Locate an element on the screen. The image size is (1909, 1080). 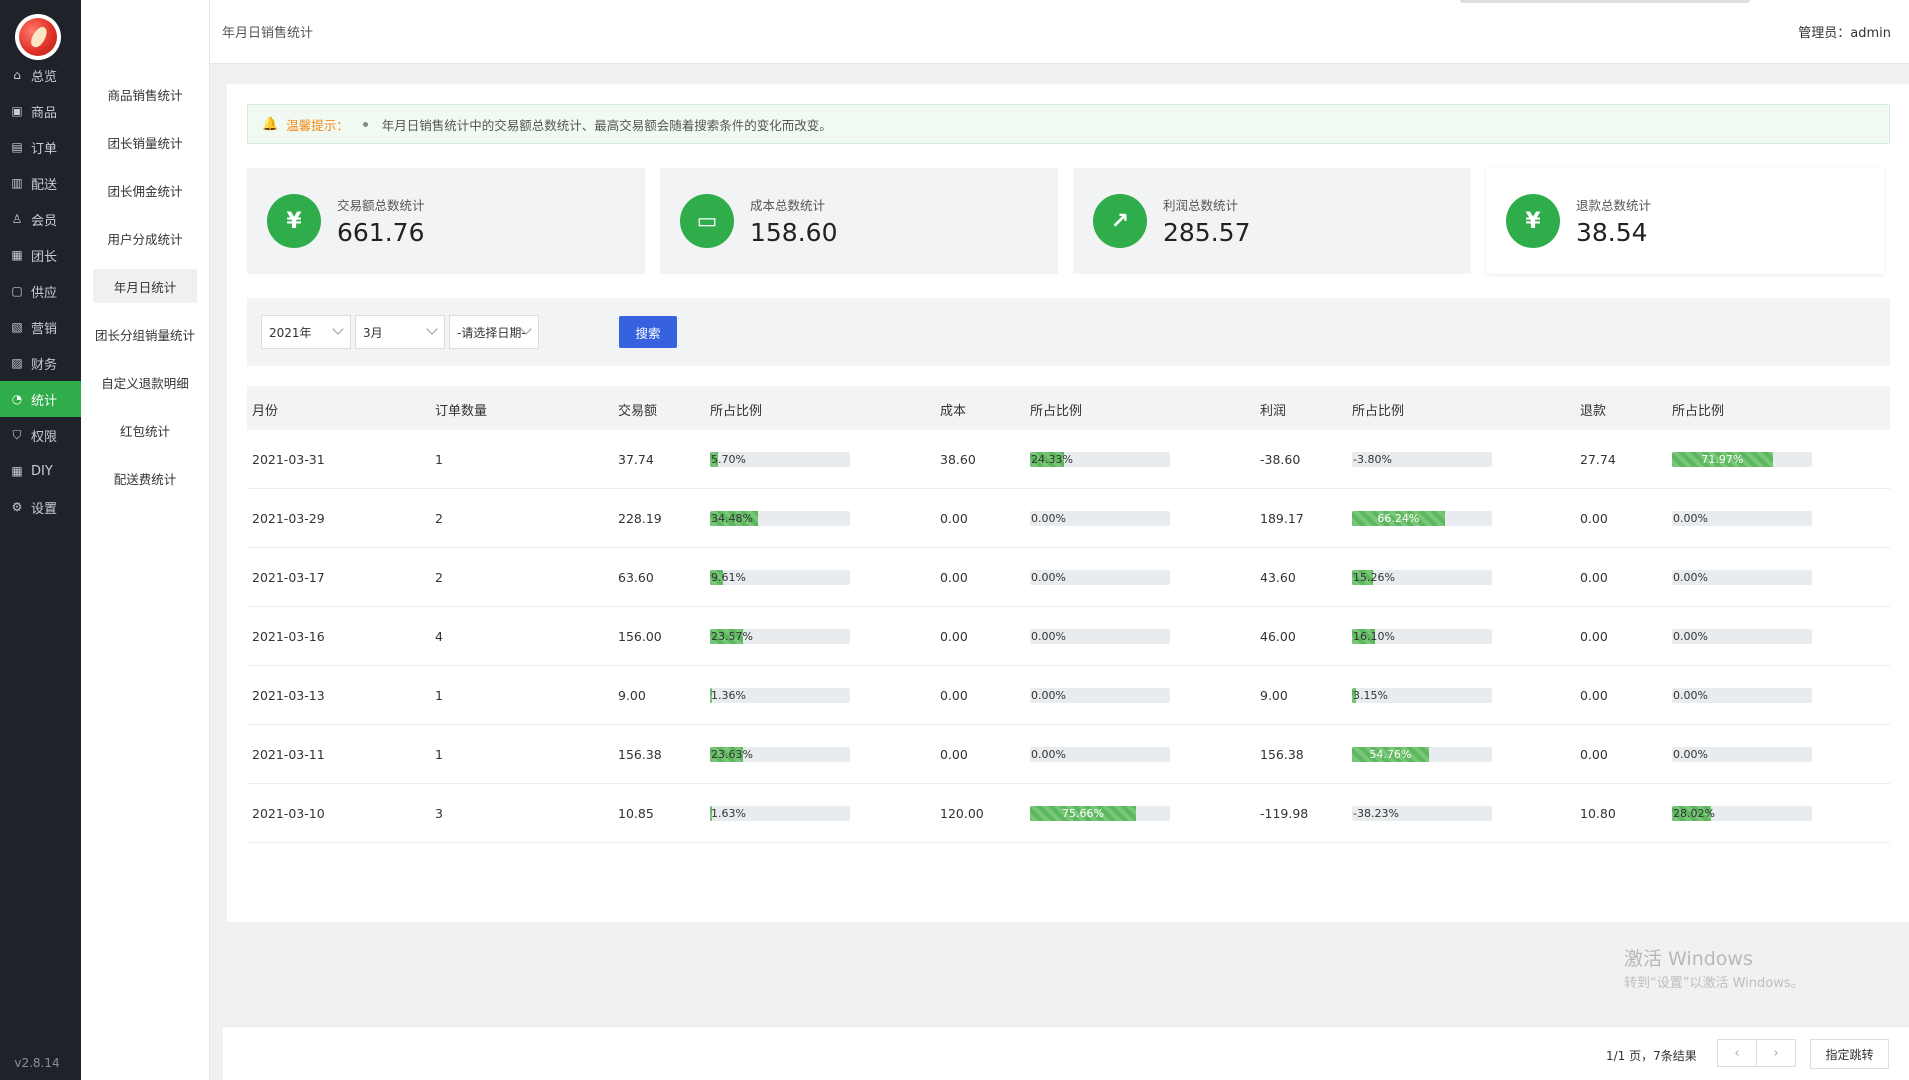
submenu-item-0: 商品销售统计 is located at coordinates (145, 94).